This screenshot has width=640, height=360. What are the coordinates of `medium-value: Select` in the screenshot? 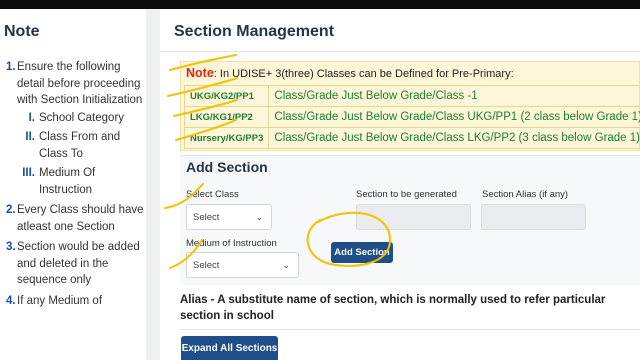 It's located at (206, 265).